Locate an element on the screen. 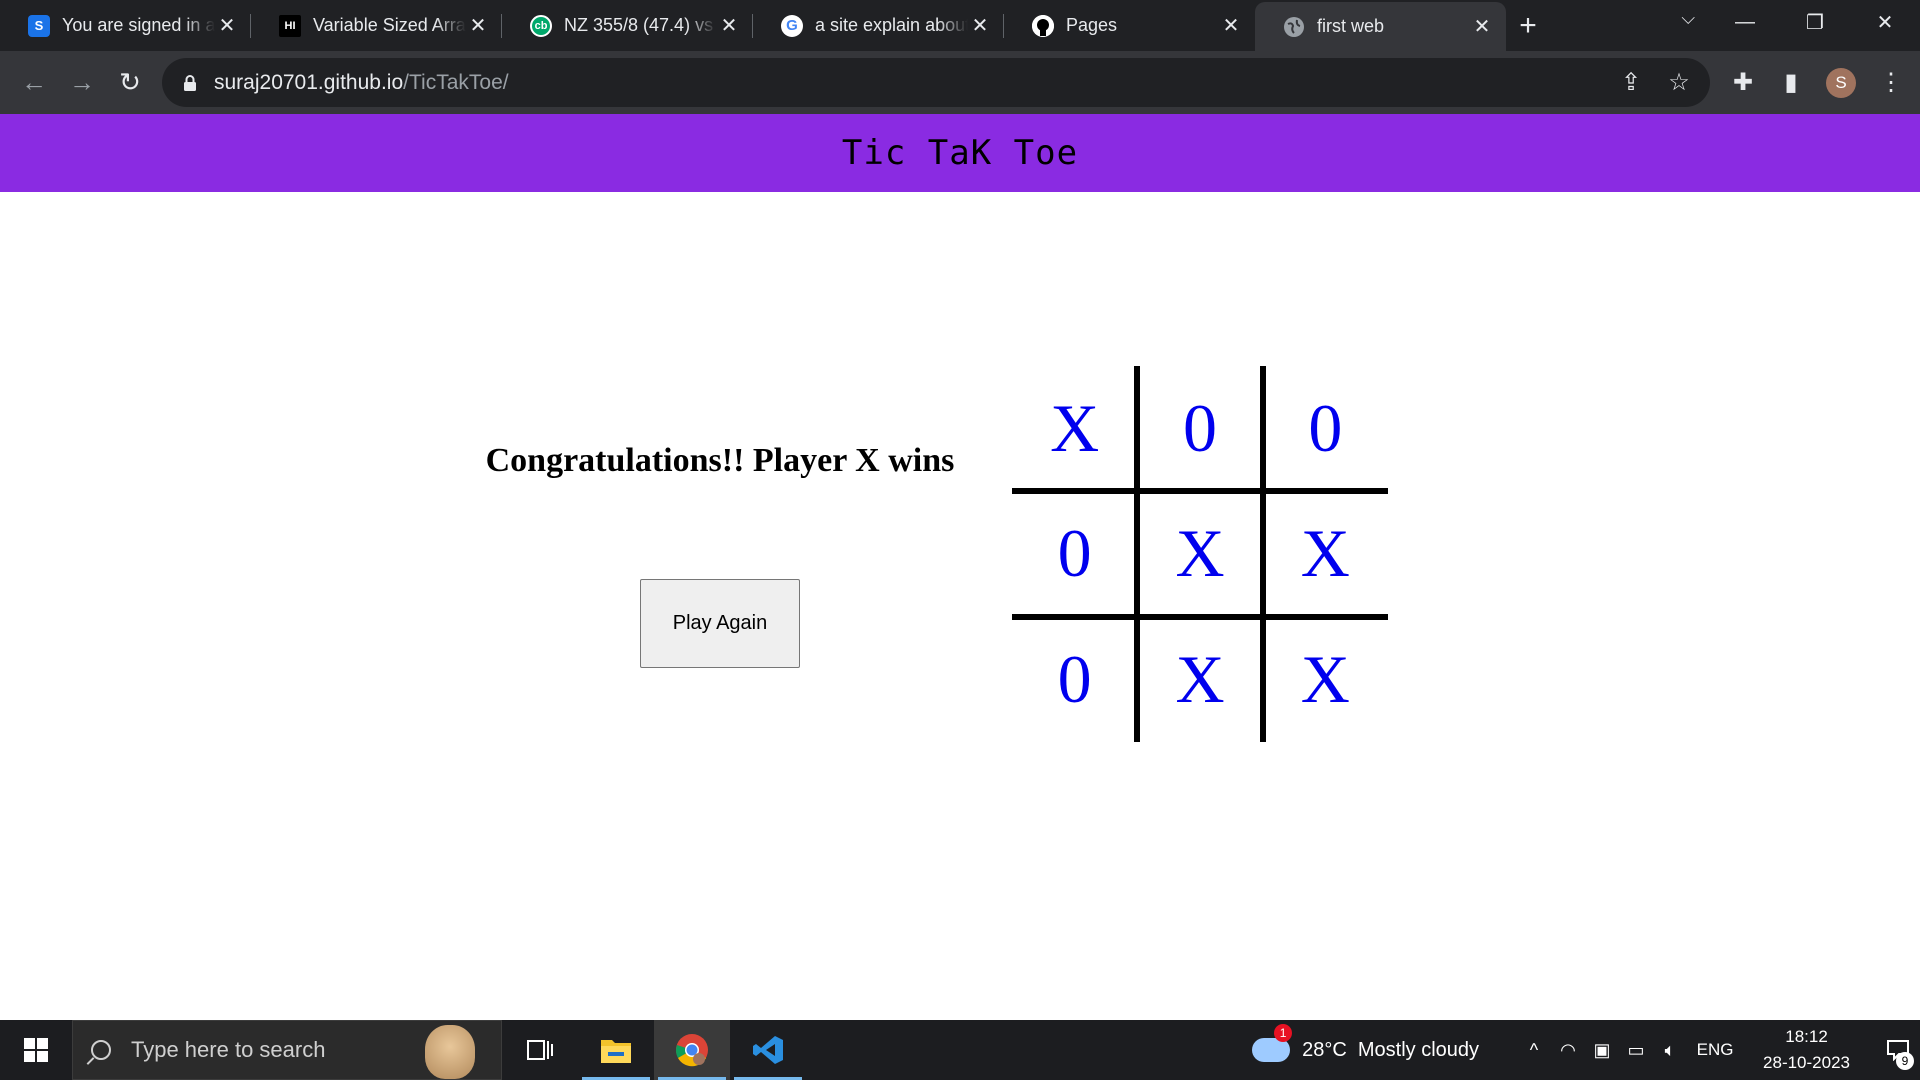 This screenshot has height=1080, width=1920. tab-first-web: first web ✕ is located at coordinates (1380, 26).